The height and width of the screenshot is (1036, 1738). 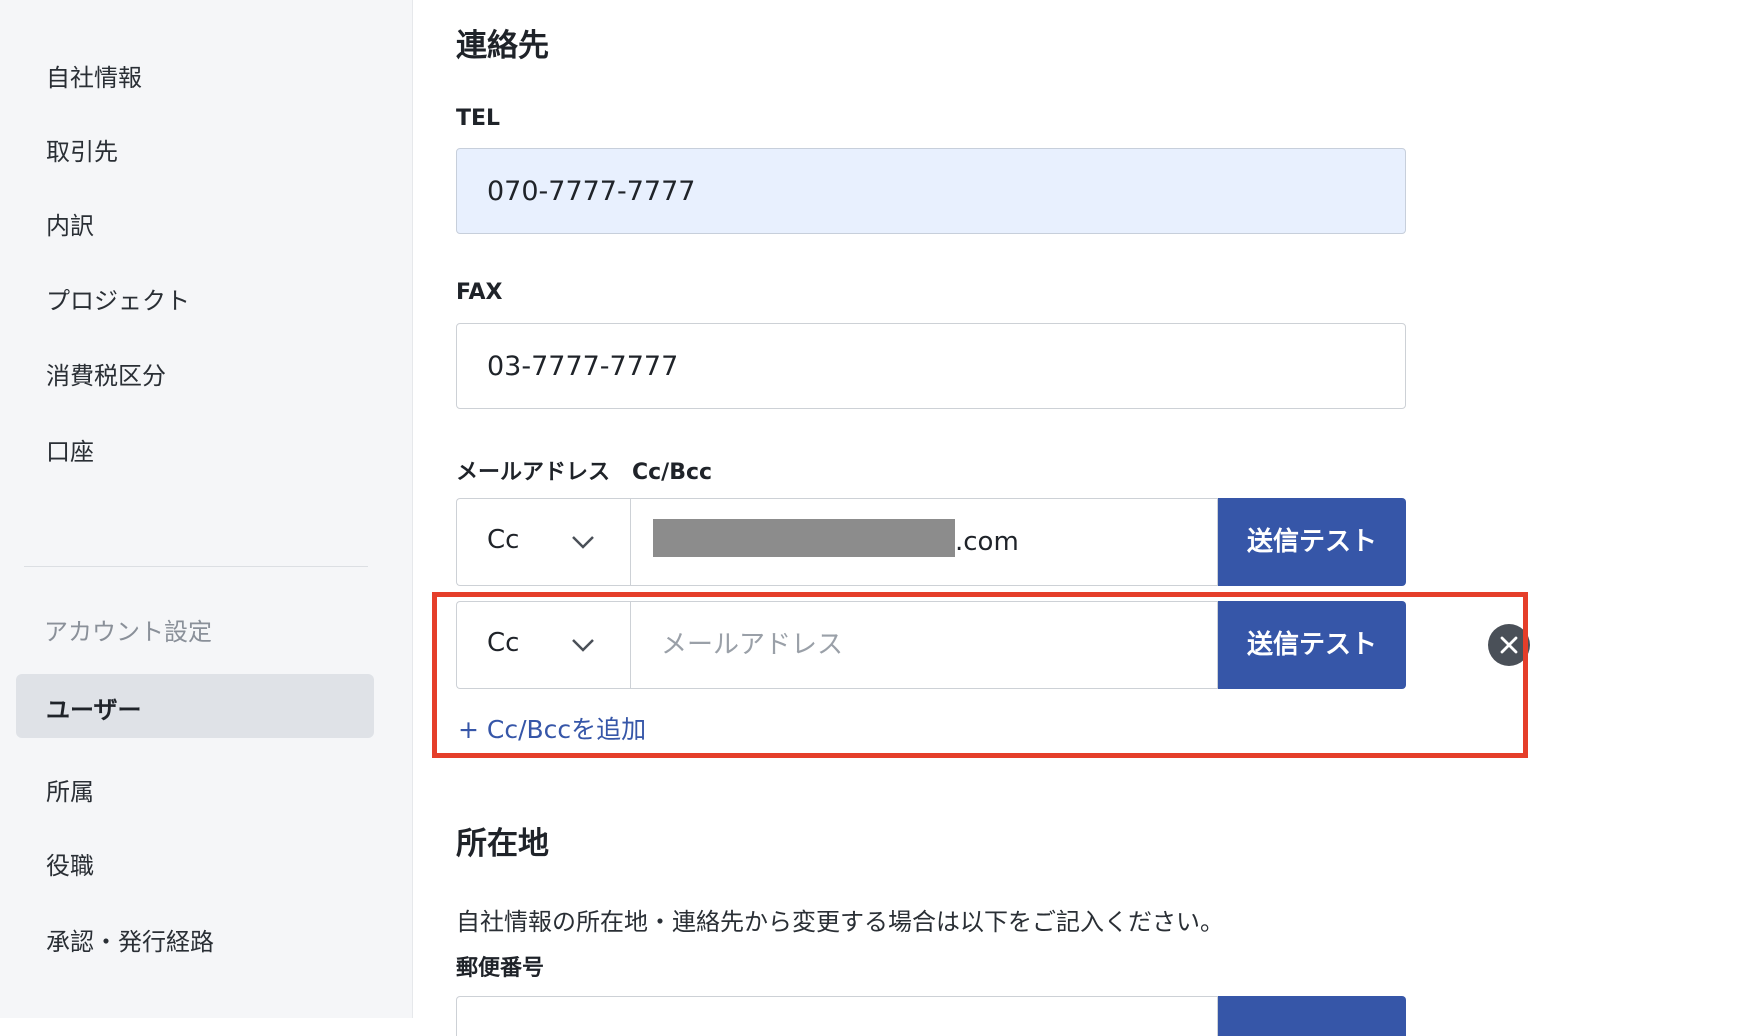 I want to click on sidebar-item-users-label: ユーザー, so click(x=94, y=710).